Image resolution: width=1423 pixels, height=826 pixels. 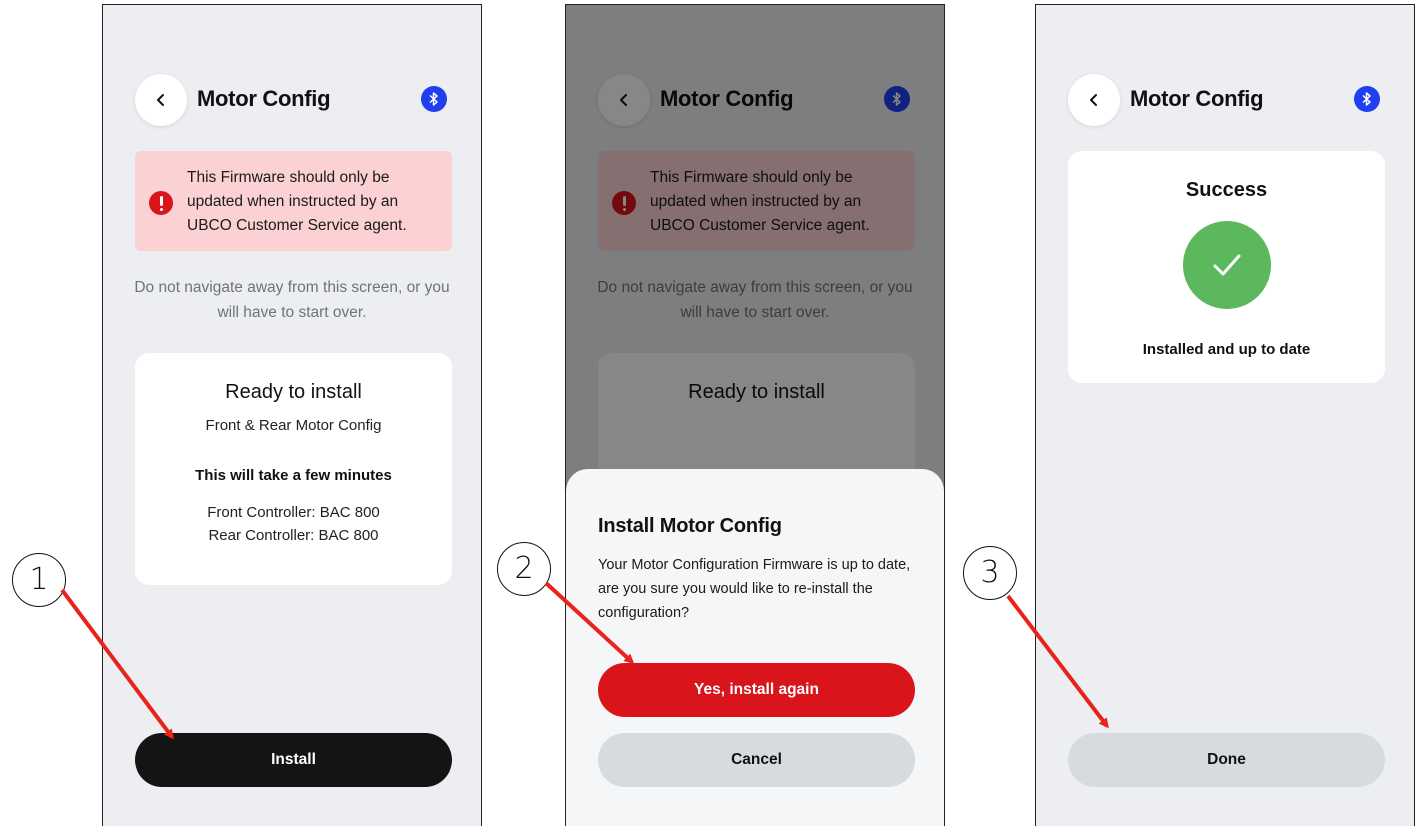 What do you see at coordinates (589, 623) in the screenshot?
I see `arrow-to-confirm` at bounding box center [589, 623].